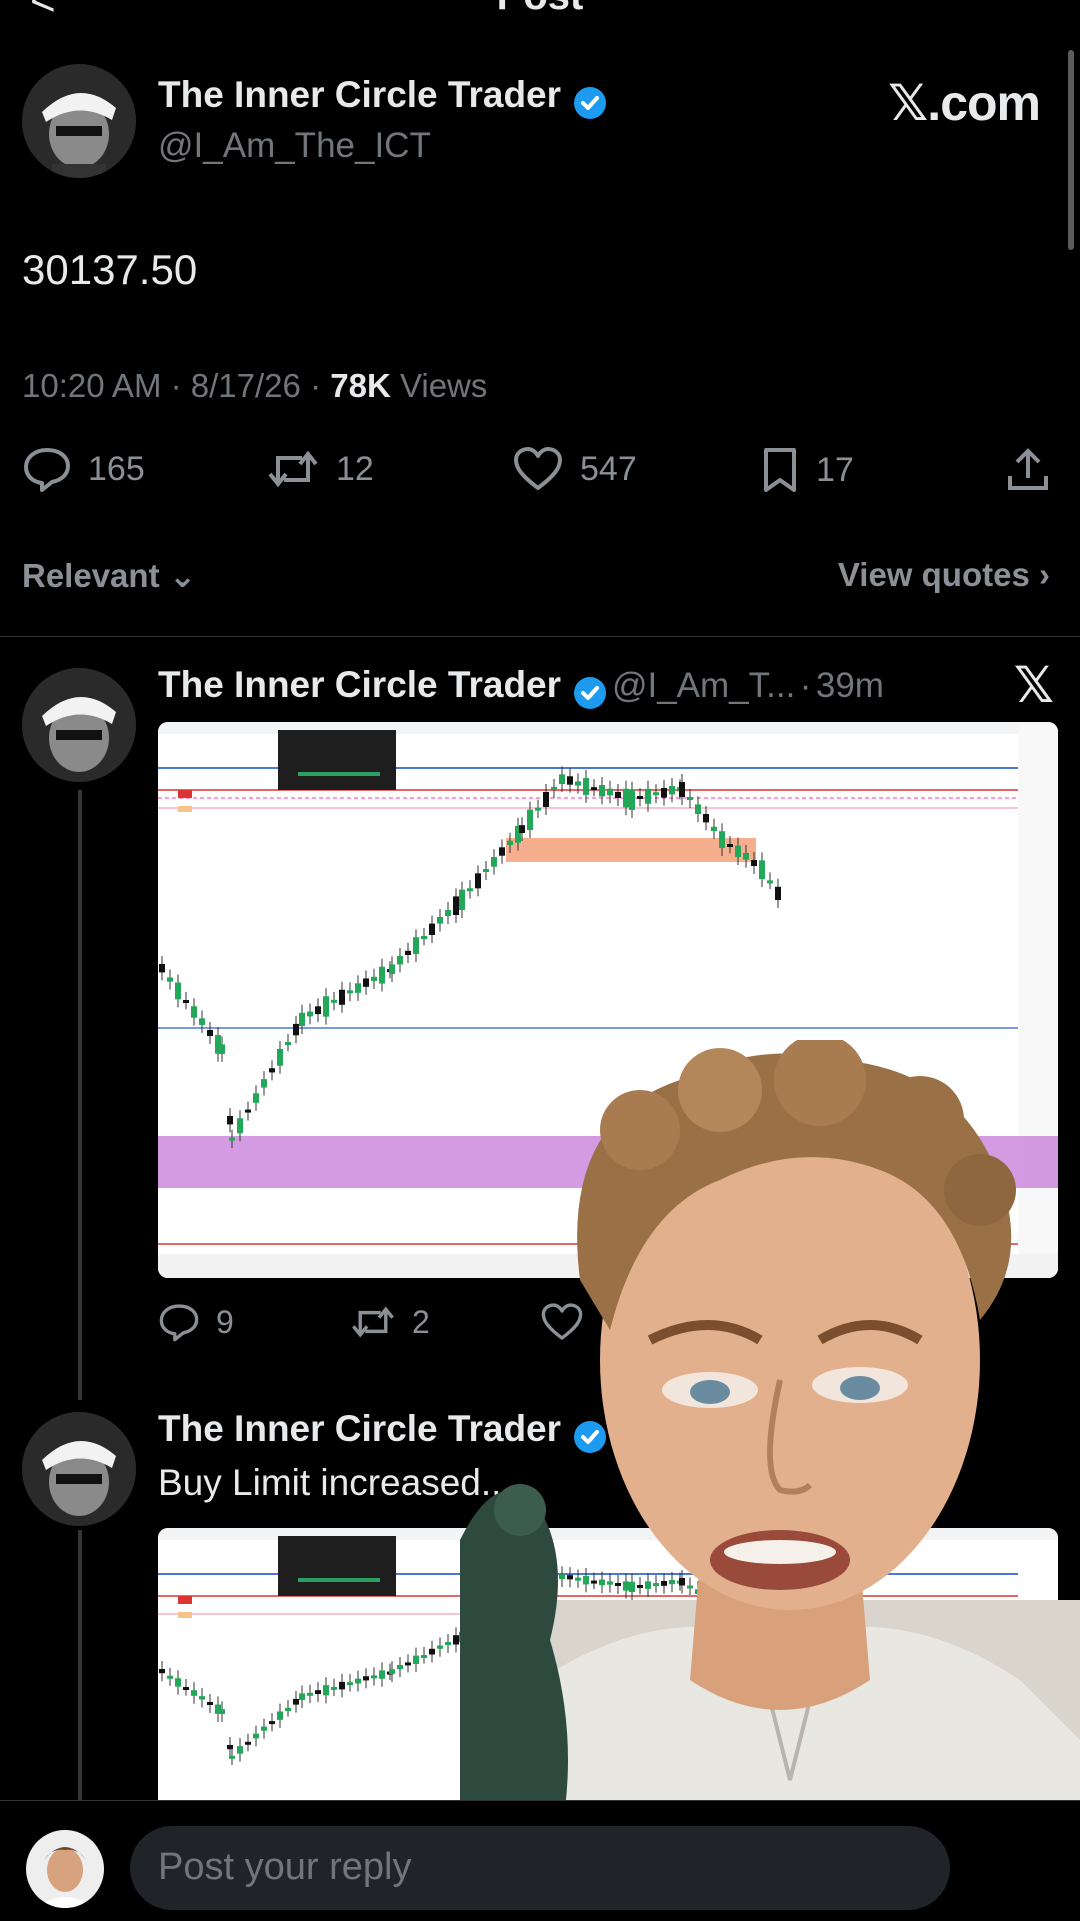 The image size is (1080, 1921). Describe the element at coordinates (285, 1867) in the screenshot. I see `reply-placeholder: Post your reply` at that location.